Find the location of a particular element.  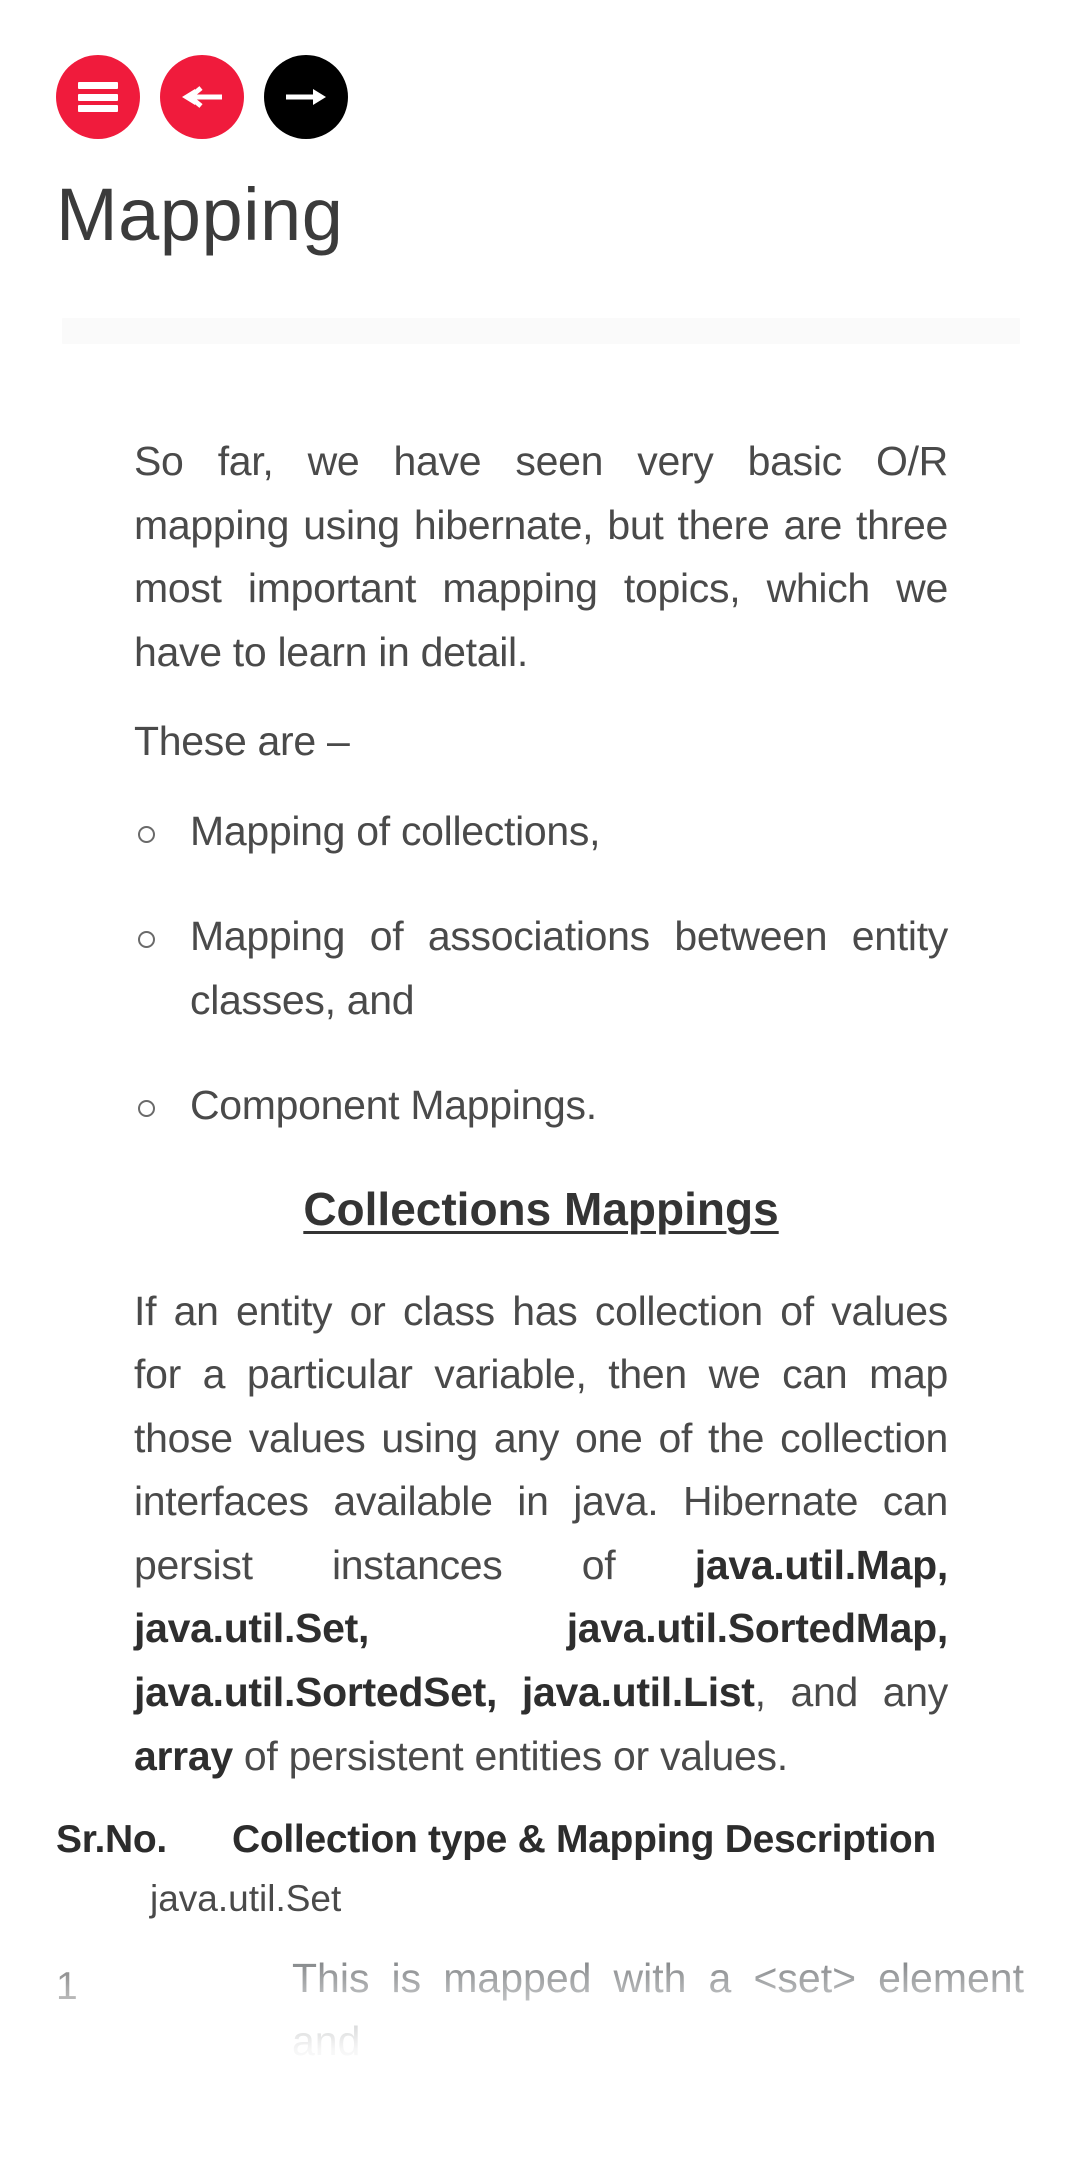

code-term: java.util.List is located at coordinates (638, 1692).